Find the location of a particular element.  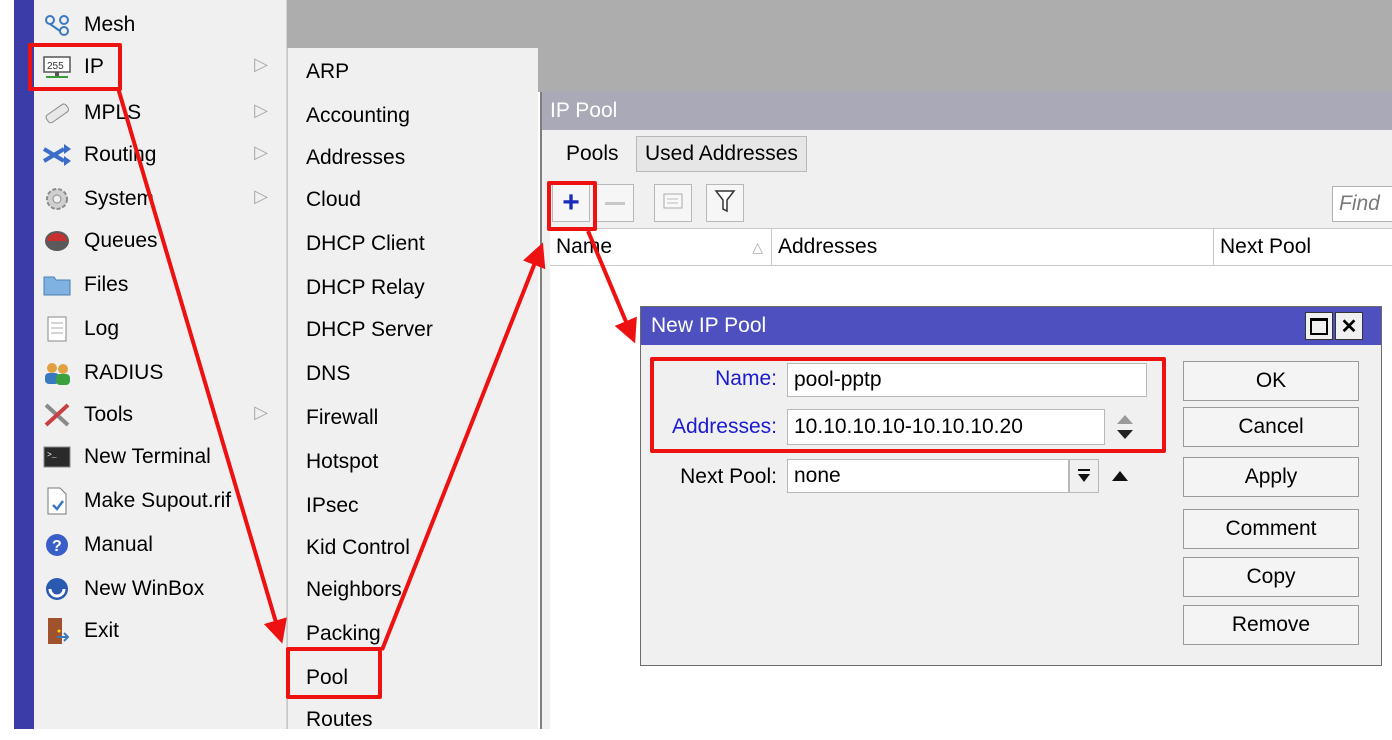

tab-pools: Pools is located at coordinates (592, 154).